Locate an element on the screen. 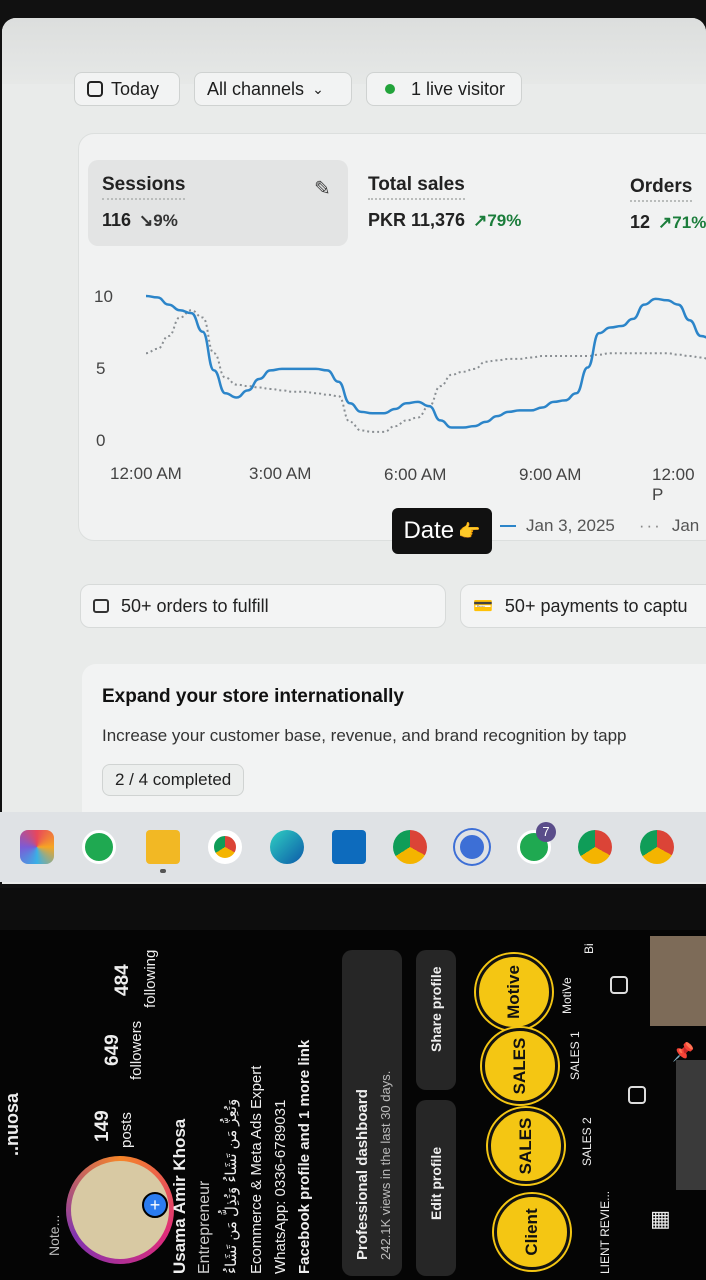 Image resolution: width=706 pixels, height=1280 pixels. sessions-line-chart is located at coordinates (425, 363).